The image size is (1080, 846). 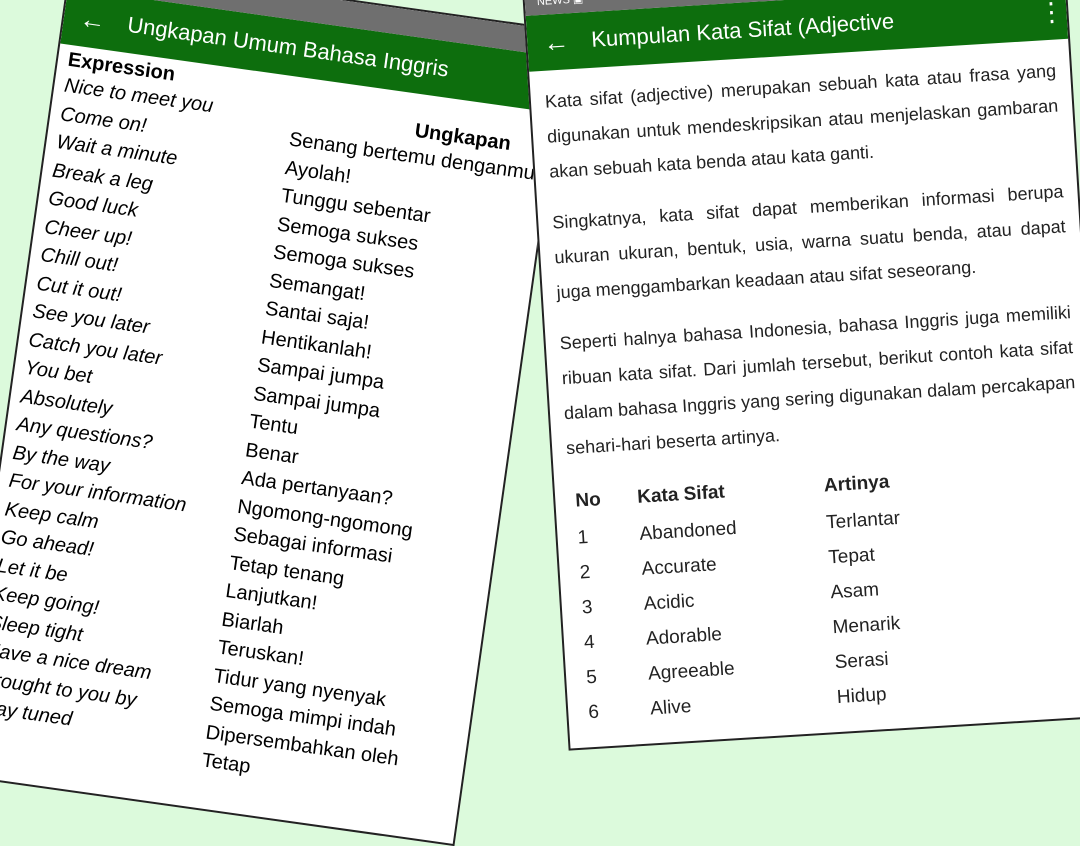 I want to click on col-header-no: No, so click(x=588, y=500).